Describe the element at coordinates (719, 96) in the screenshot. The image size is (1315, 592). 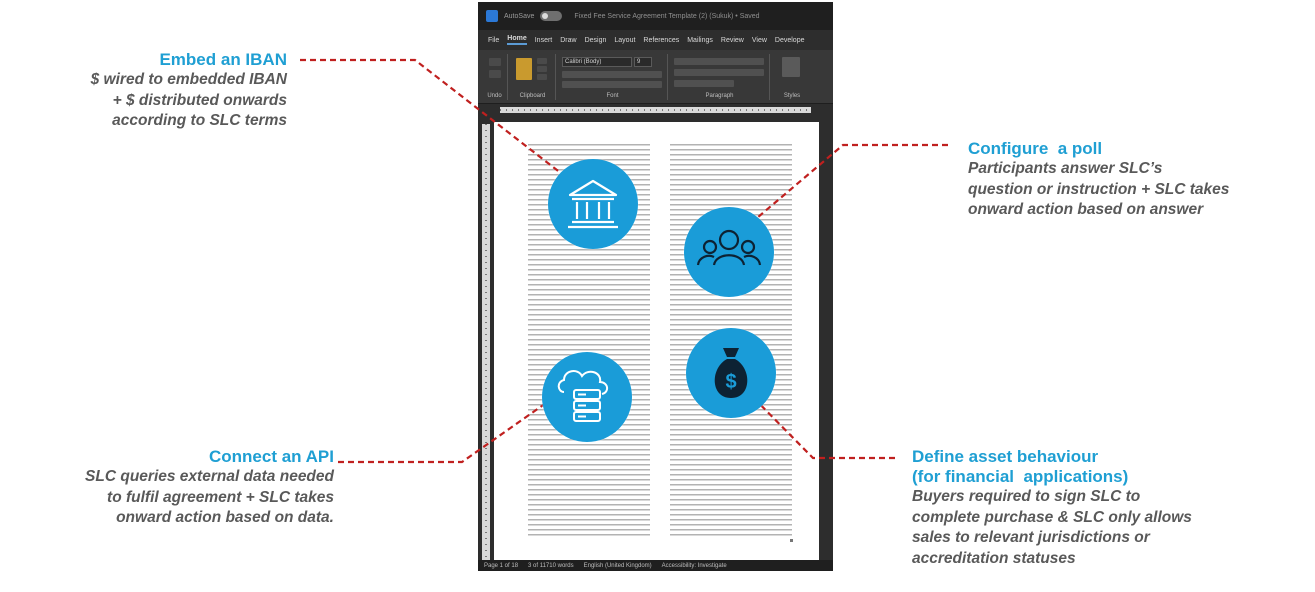
I see `ribbon-group-label: Paragraph` at that location.